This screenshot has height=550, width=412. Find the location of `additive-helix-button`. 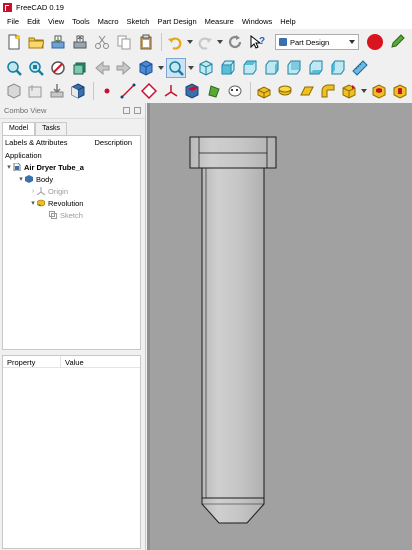

additive-helix-button is located at coordinates (349, 91).